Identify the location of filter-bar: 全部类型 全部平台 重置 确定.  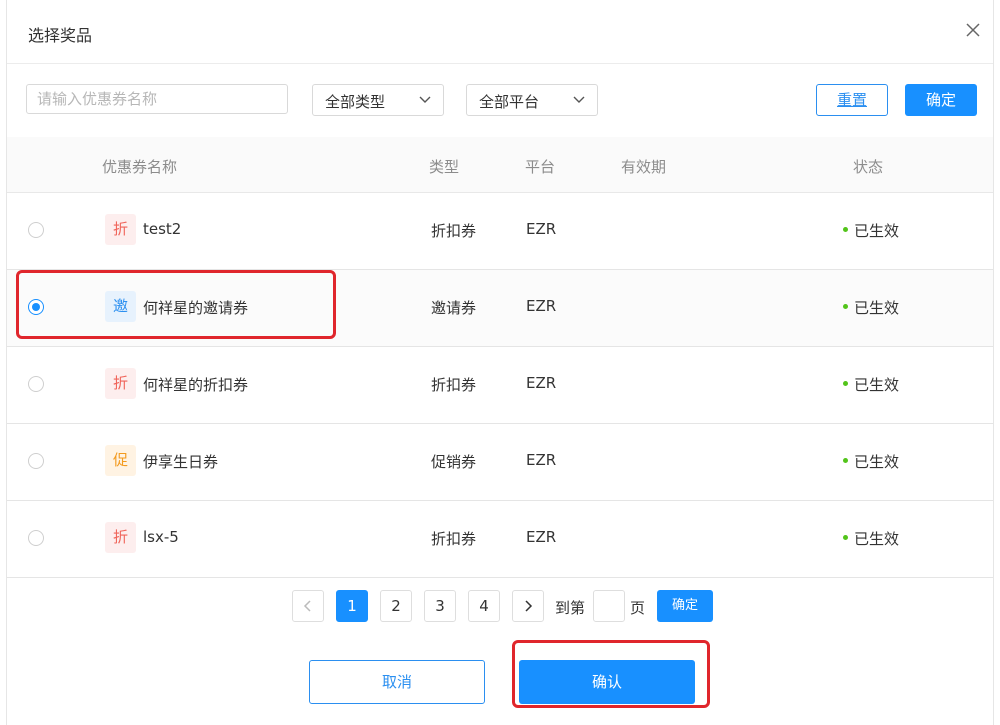
(500, 100).